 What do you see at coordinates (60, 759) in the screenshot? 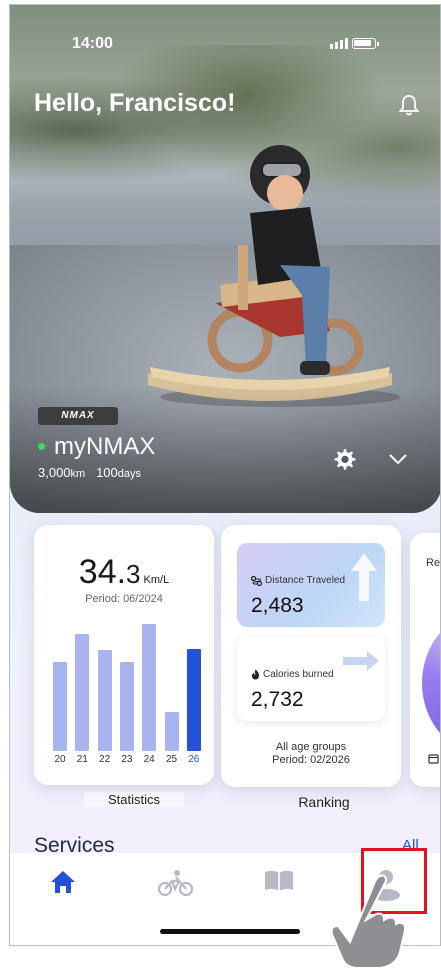
I see `chart-tick-label: 20` at bounding box center [60, 759].